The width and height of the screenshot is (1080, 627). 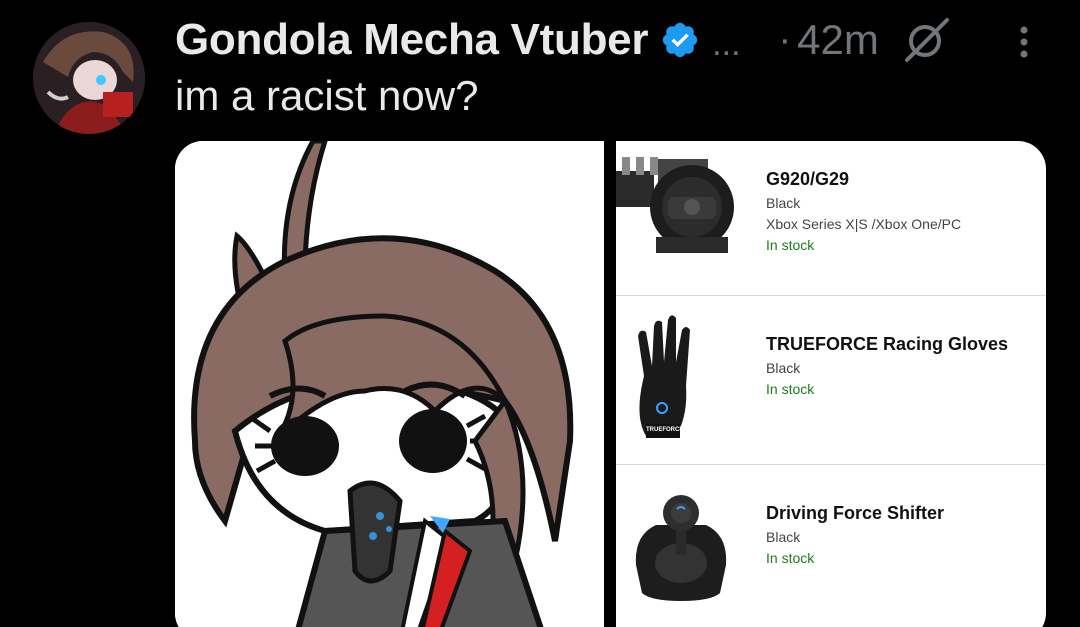 What do you see at coordinates (691, 211) in the screenshot?
I see `racing-wheel-image` at bounding box center [691, 211].